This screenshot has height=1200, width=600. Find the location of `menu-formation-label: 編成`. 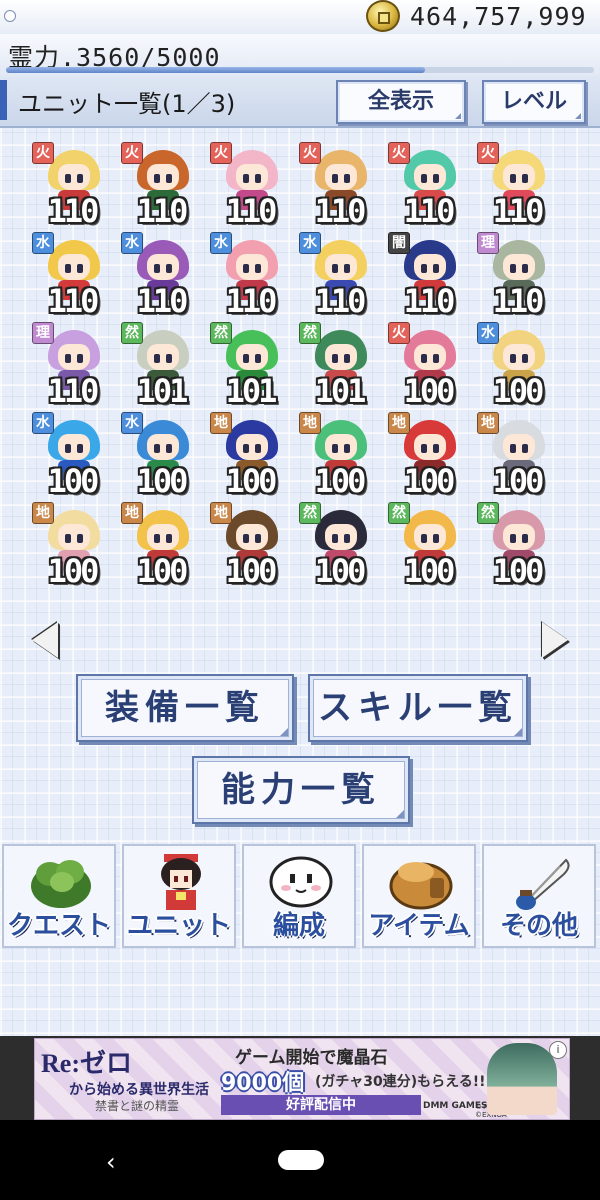

menu-formation-label: 編成 is located at coordinates (298, 926).